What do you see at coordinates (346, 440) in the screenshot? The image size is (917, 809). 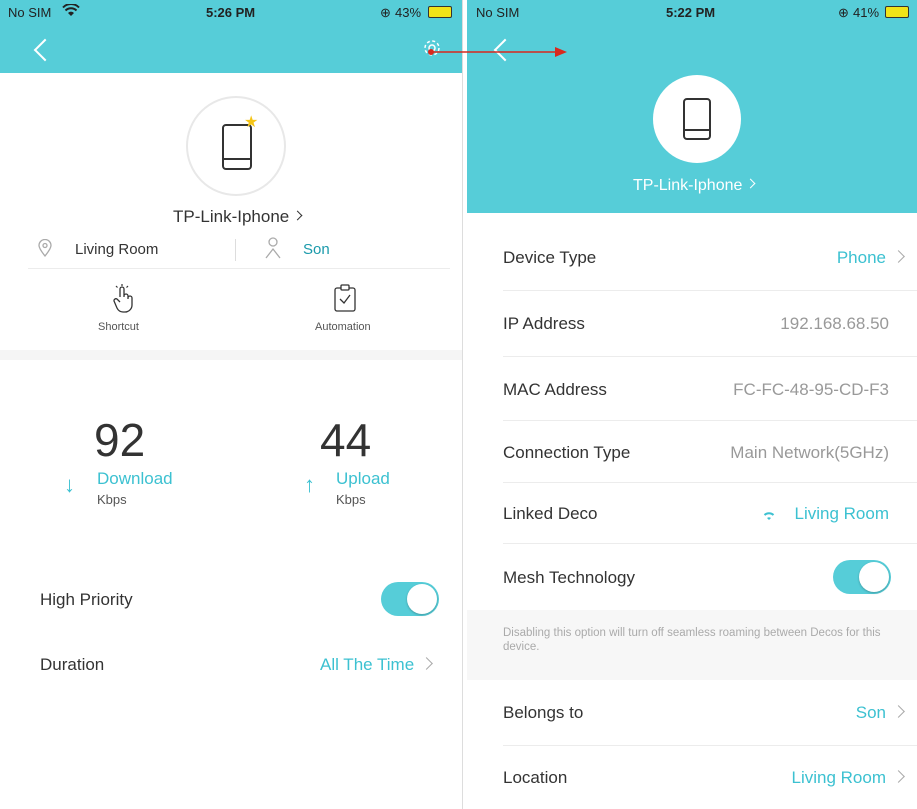 I see `upload-speed: 44` at bounding box center [346, 440].